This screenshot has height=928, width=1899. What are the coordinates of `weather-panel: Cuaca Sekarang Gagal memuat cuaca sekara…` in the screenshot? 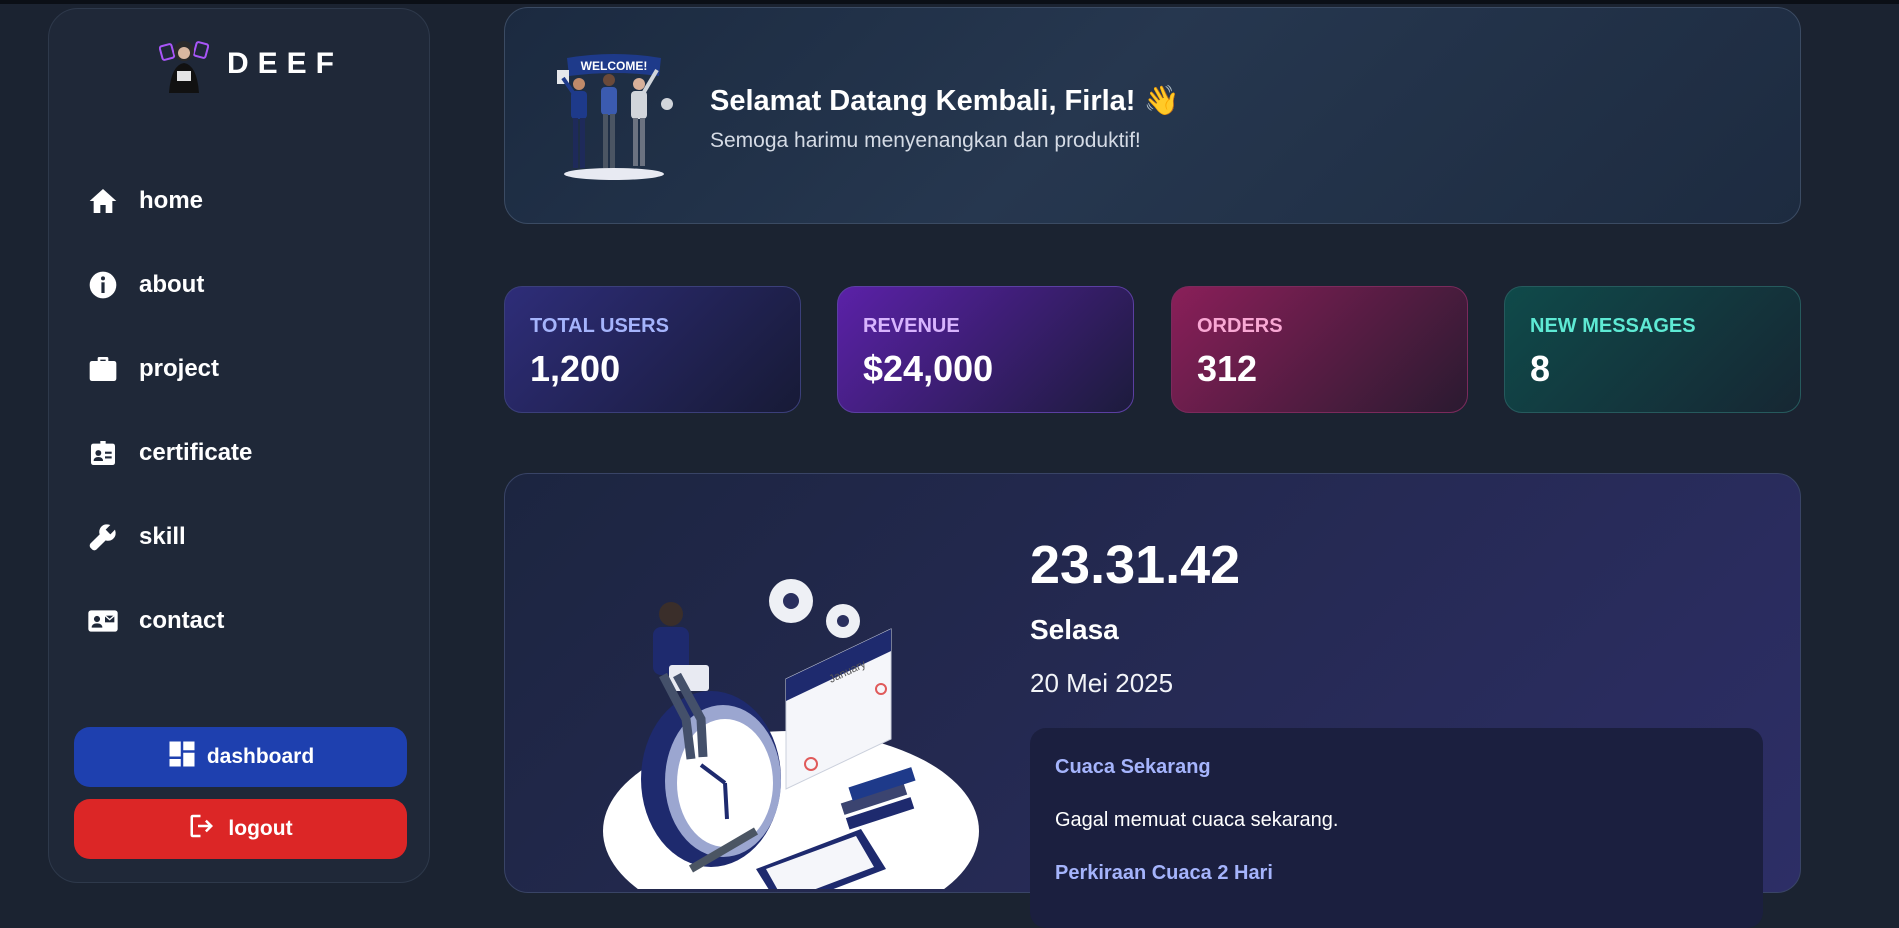 It's located at (1396, 828).